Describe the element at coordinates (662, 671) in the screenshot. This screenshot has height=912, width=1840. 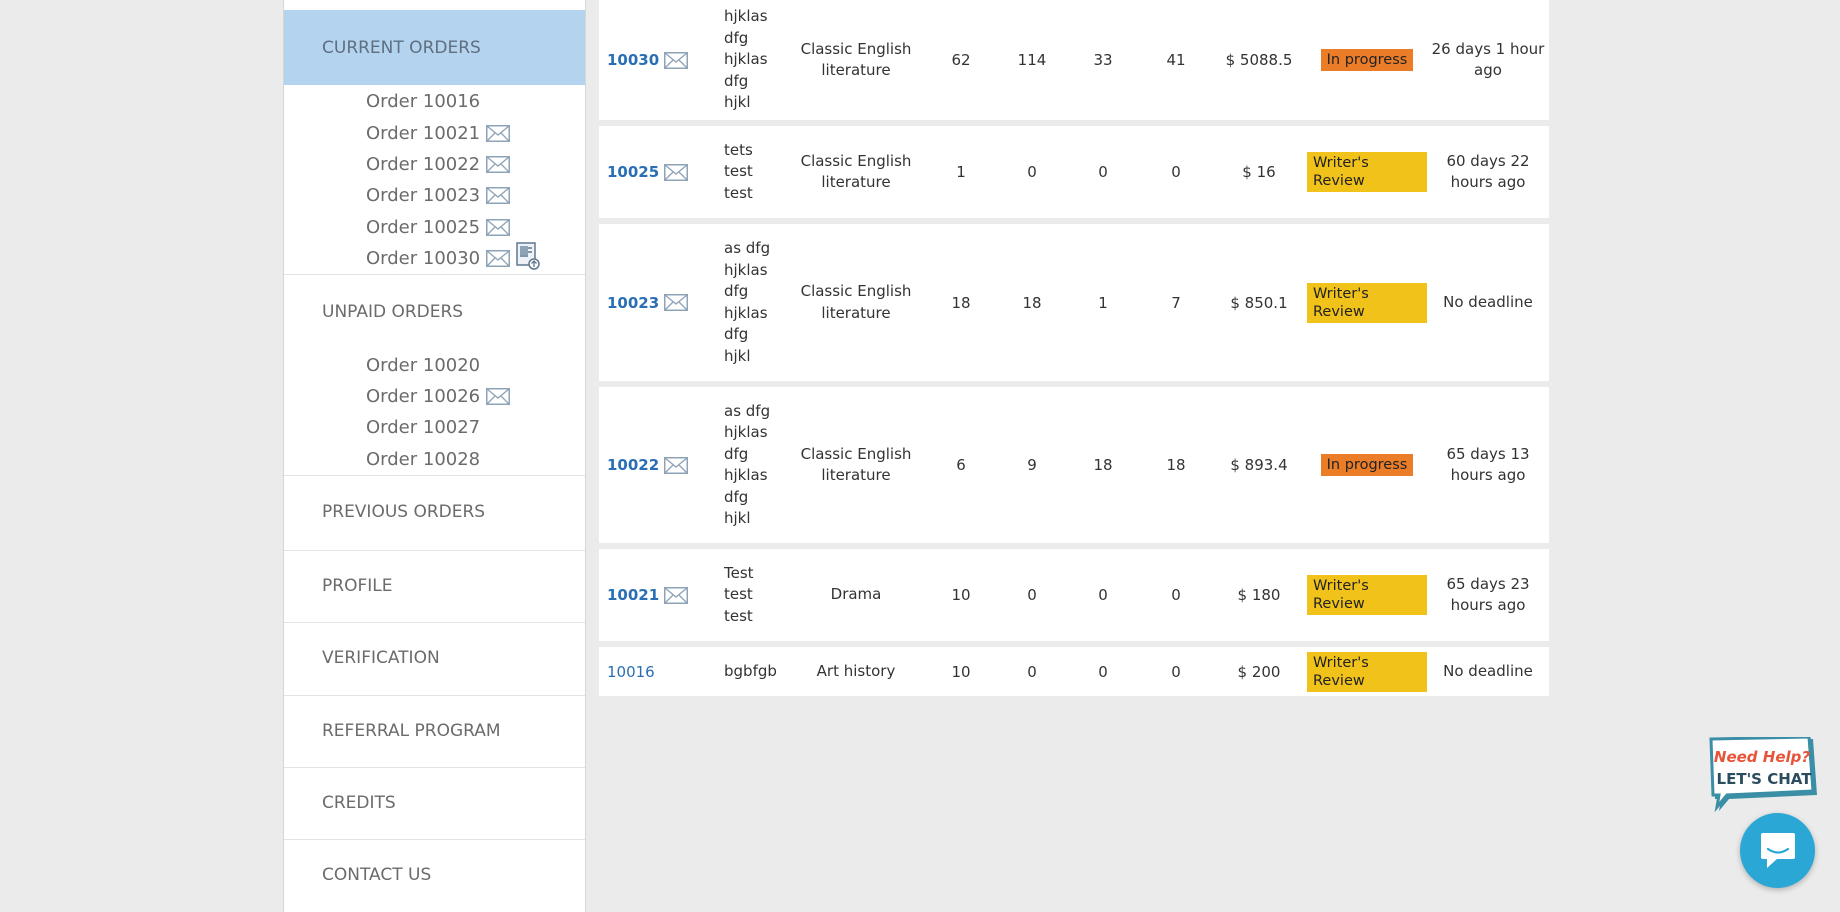
I see `order-id-cell: 10016` at that location.